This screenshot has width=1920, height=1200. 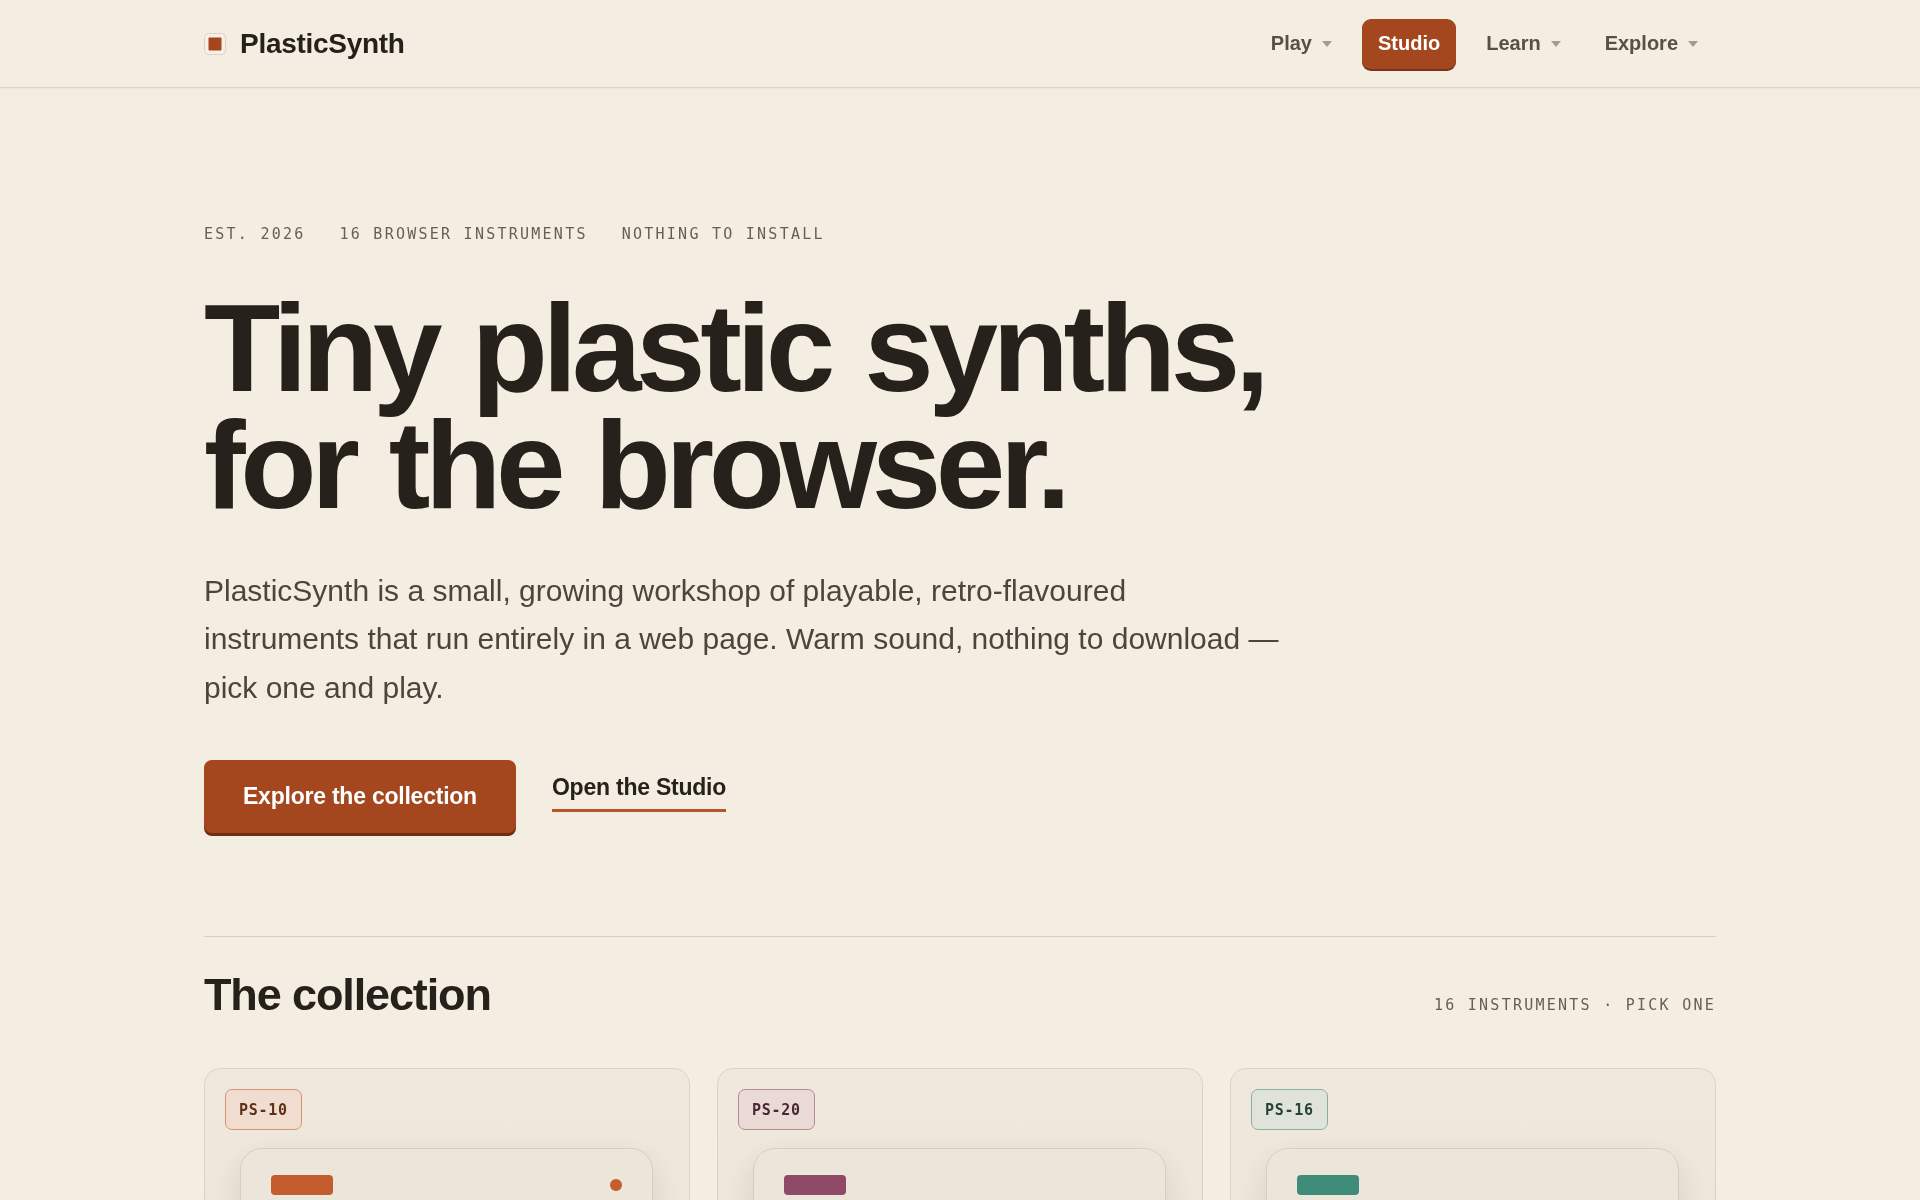 What do you see at coordinates (742, 639) in the screenshot?
I see `hero-description: PlasticSynth is a small, growing workshop of playable, retro-flavoured instruments that run entirely in a web page. Warm sound, nothing to download — pick one and play.` at bounding box center [742, 639].